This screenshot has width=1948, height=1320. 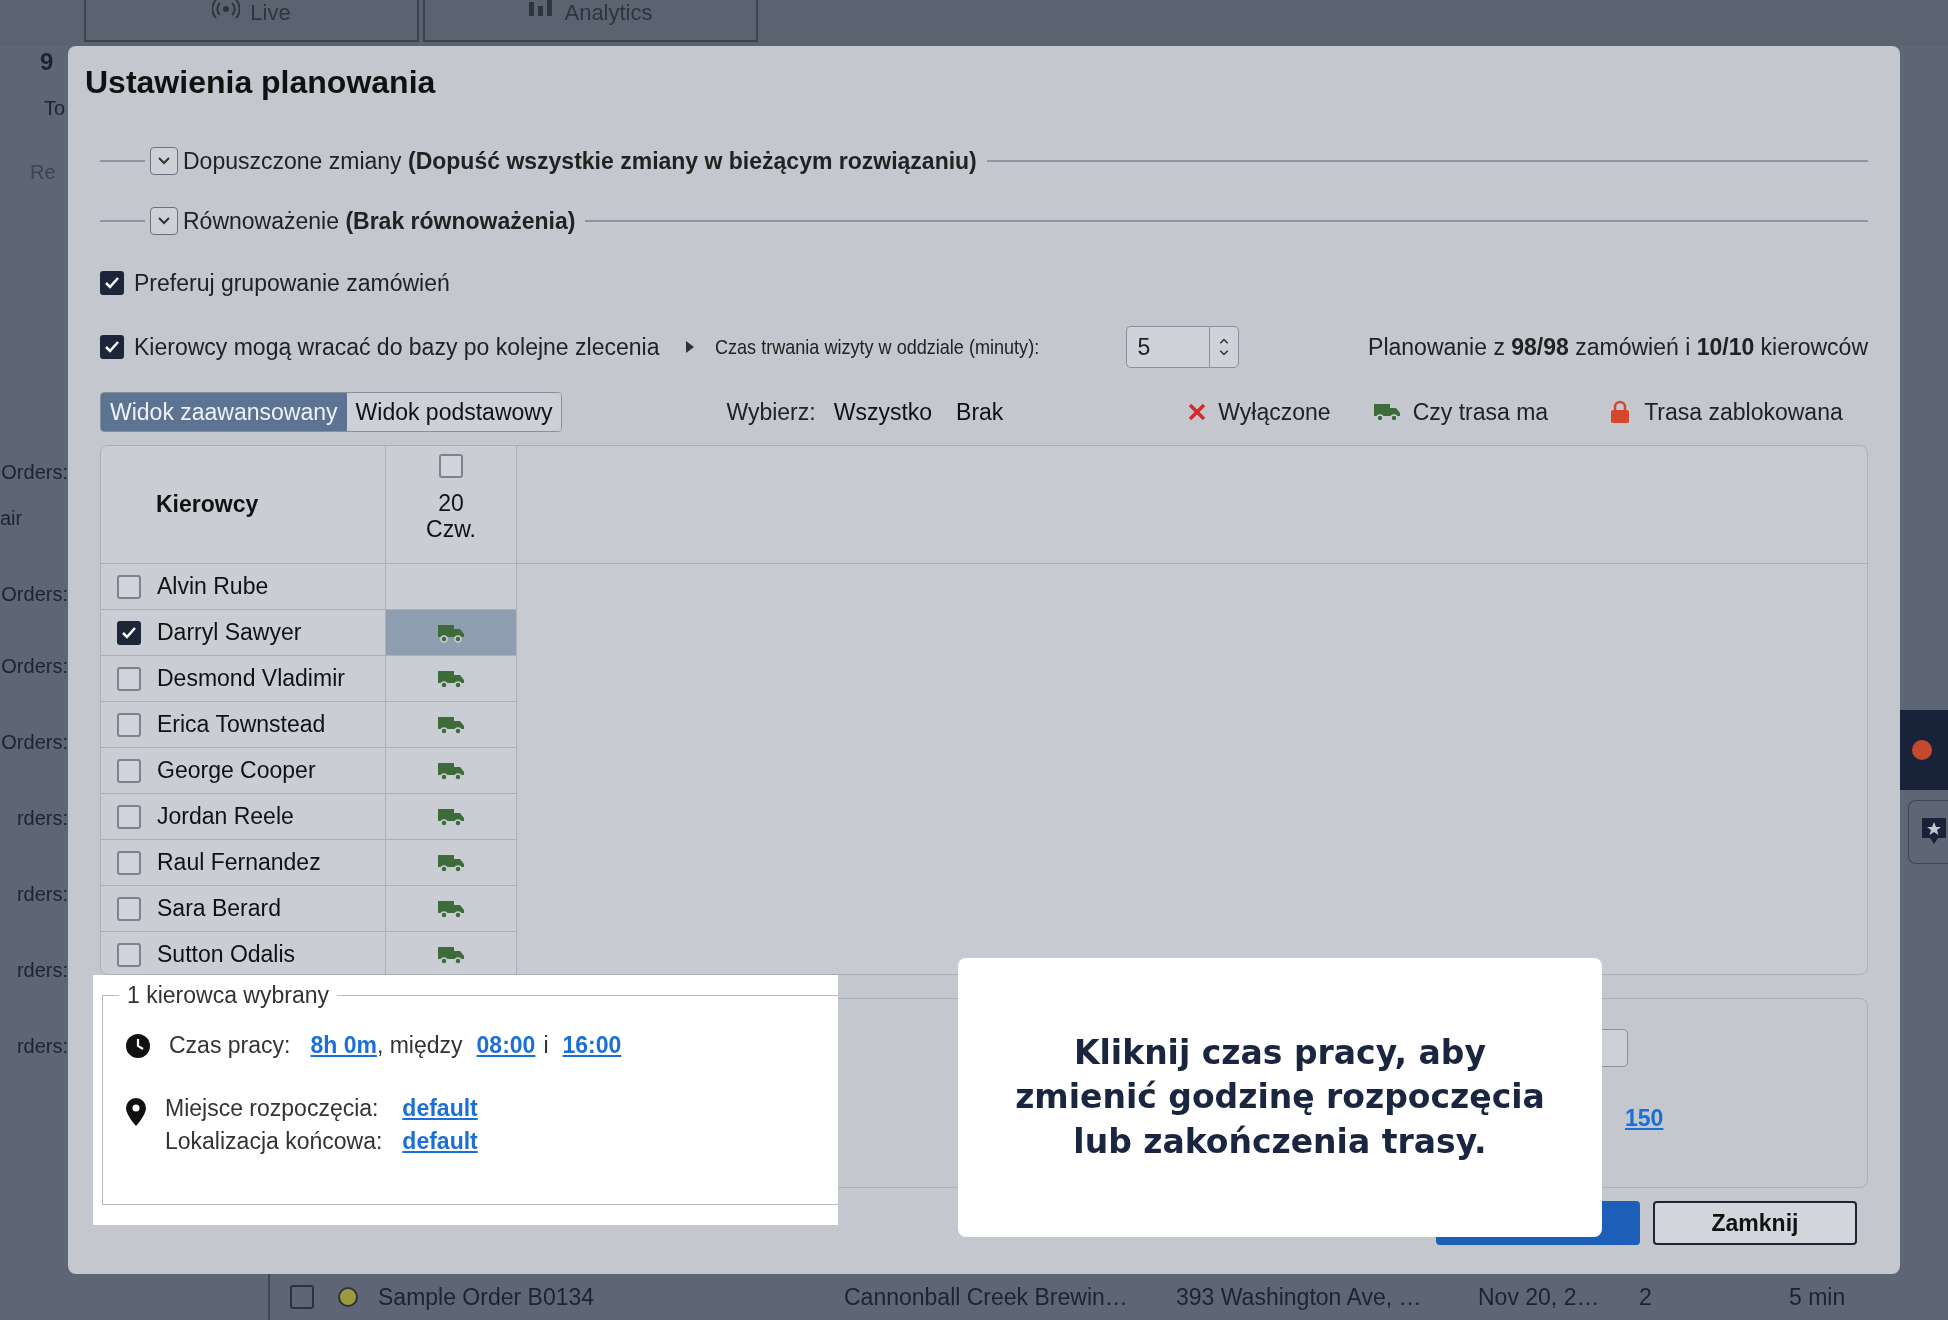 What do you see at coordinates (379, 221) in the screenshot?
I see `section-heading: Równoważenie (Brak równoważenia)` at bounding box center [379, 221].